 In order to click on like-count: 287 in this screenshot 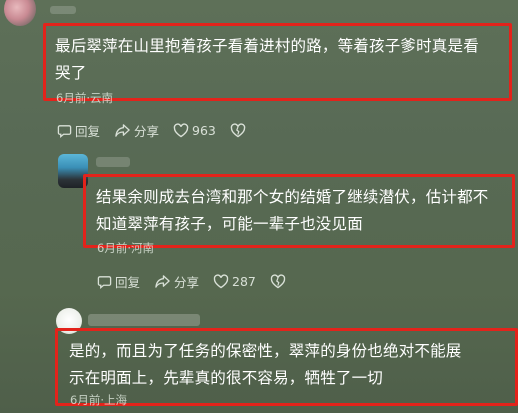, I will do `click(244, 281)`.